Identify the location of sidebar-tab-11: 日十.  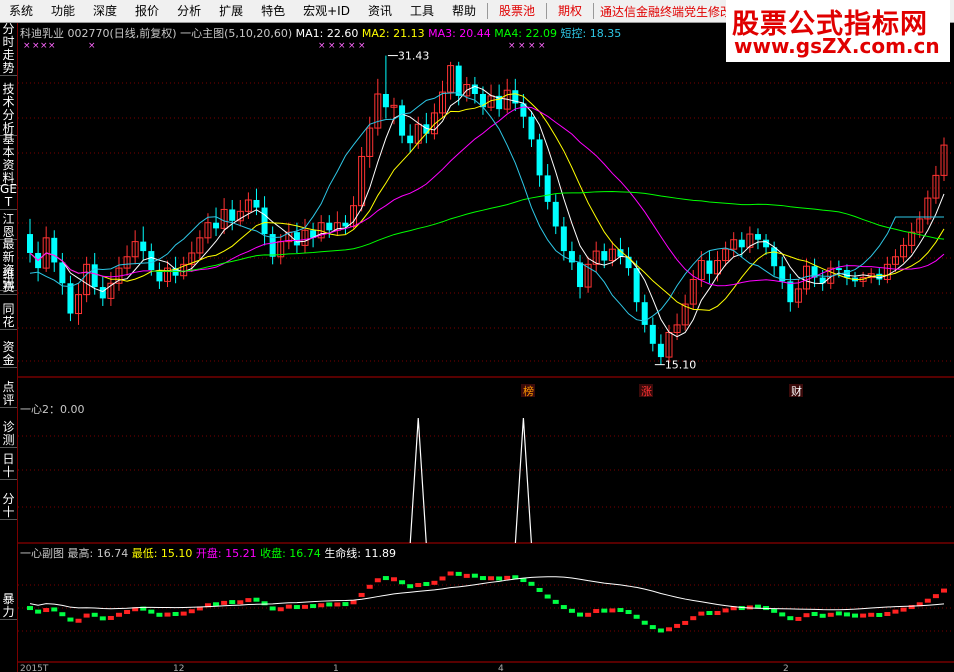
(8, 466).